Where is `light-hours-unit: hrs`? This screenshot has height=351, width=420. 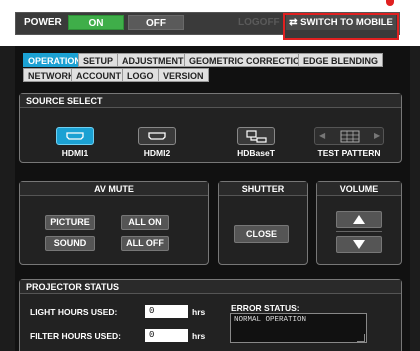 light-hours-unit: hrs is located at coordinates (199, 312).